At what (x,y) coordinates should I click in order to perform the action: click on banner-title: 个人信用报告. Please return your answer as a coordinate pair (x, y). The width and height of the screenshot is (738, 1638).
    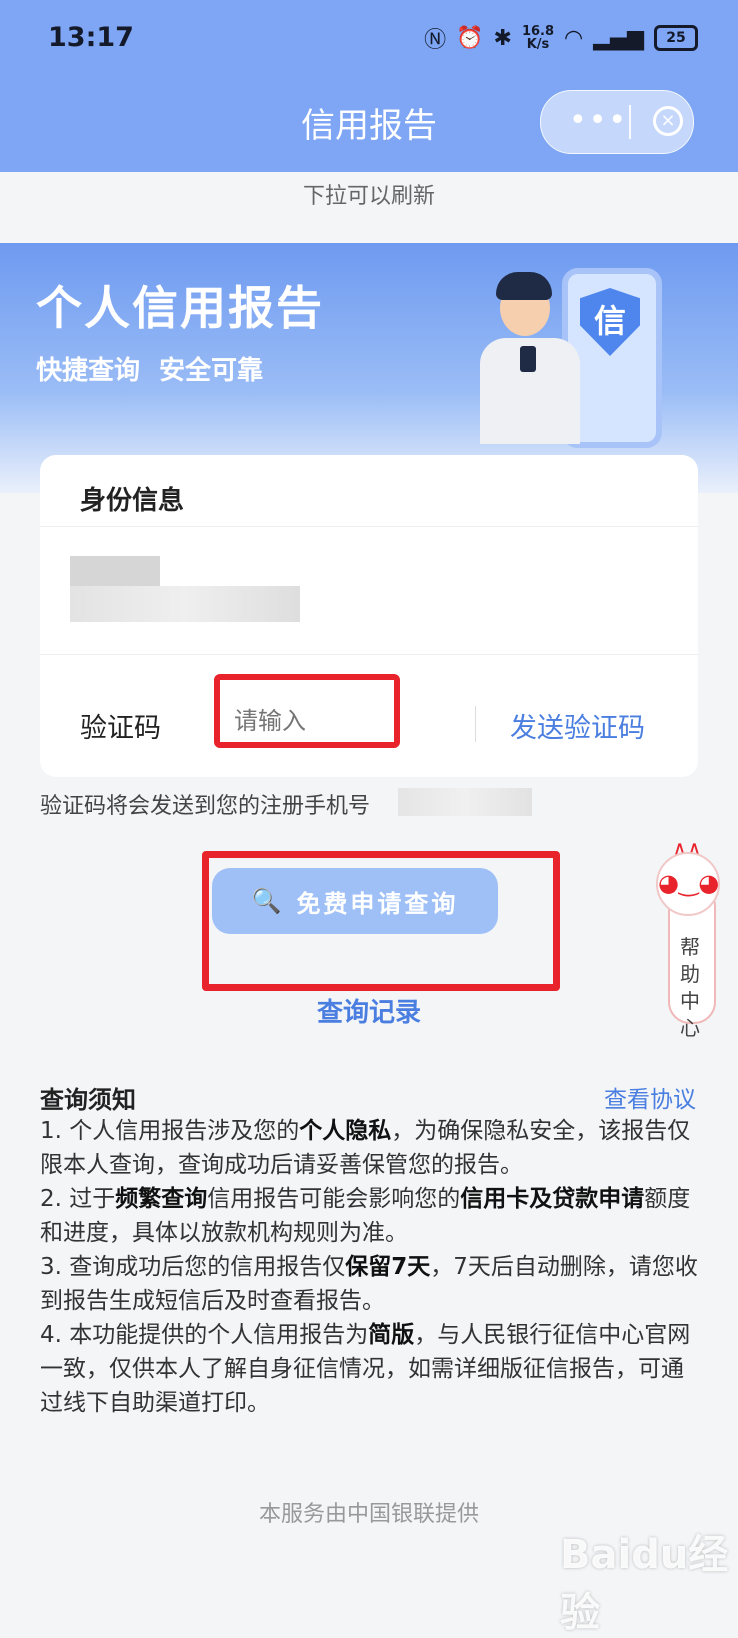
    Looking at the image, I should click on (180, 308).